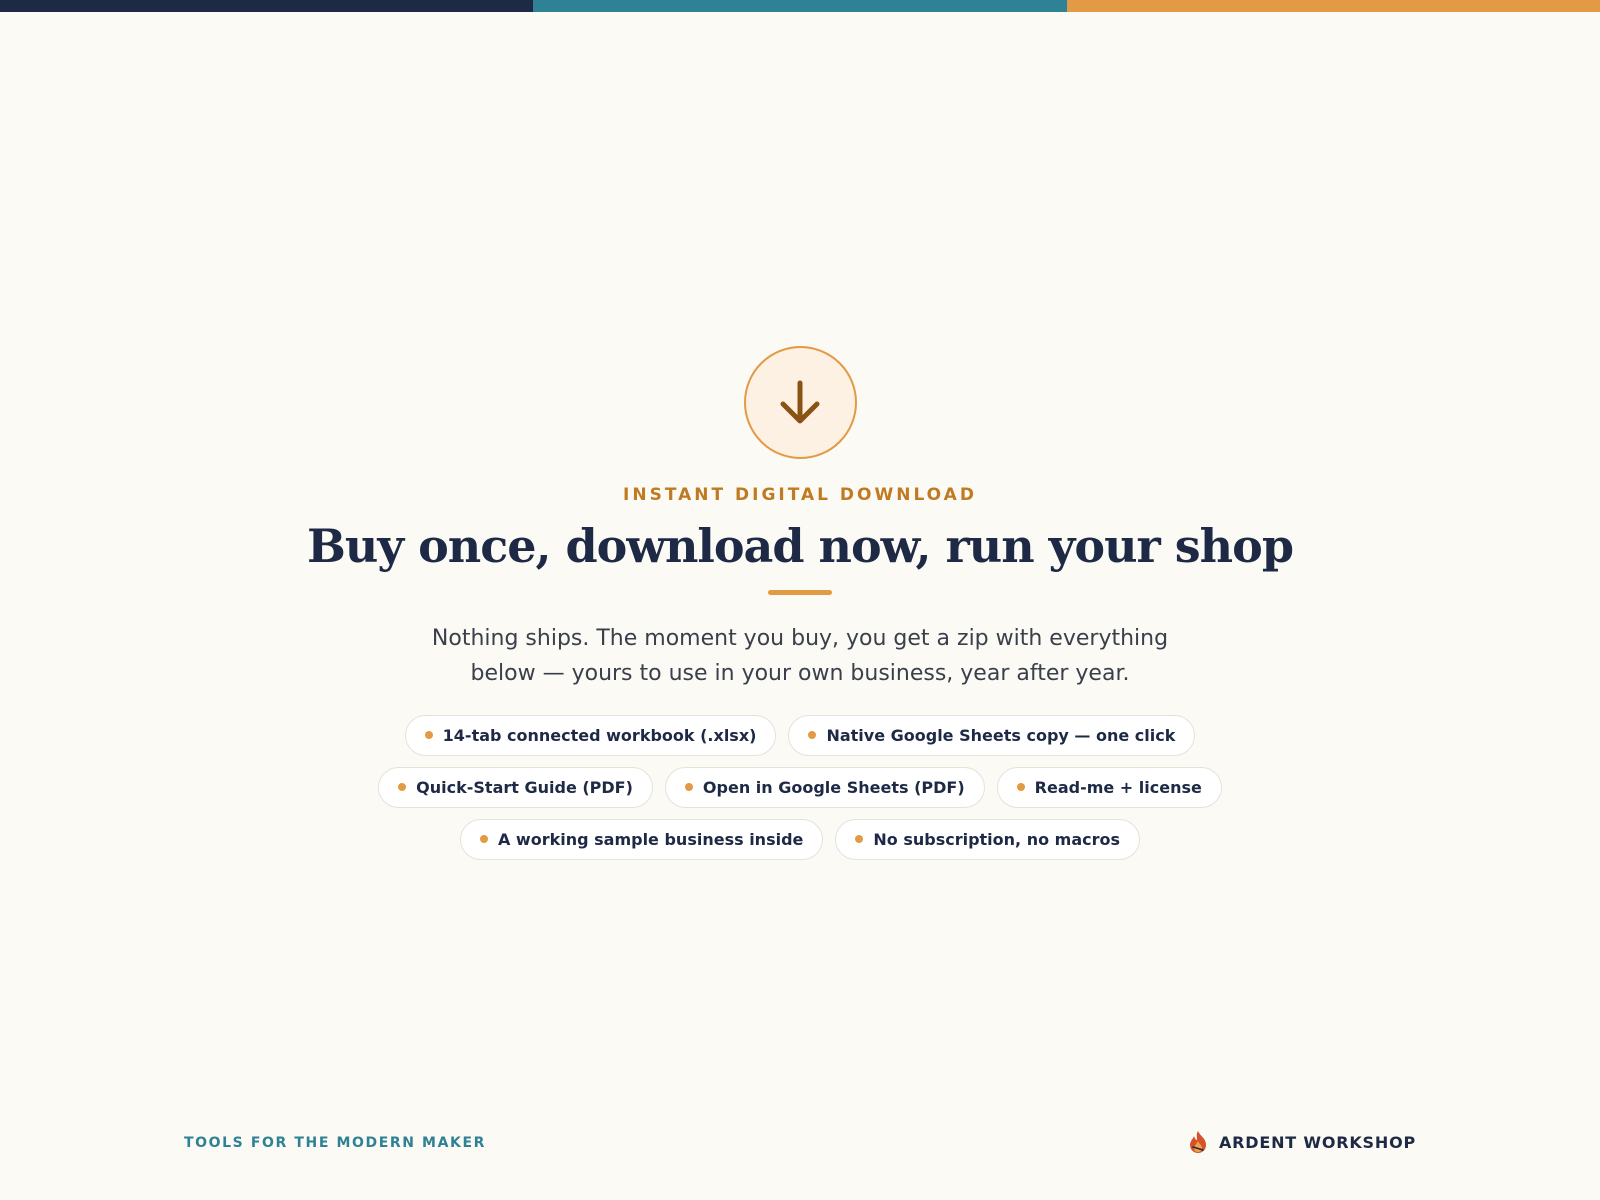 Image resolution: width=1600 pixels, height=1200 pixels. Describe the element at coordinates (1001, 735) in the screenshot. I see `feature-chip-label: Native Google Sheets copy — one click` at that location.